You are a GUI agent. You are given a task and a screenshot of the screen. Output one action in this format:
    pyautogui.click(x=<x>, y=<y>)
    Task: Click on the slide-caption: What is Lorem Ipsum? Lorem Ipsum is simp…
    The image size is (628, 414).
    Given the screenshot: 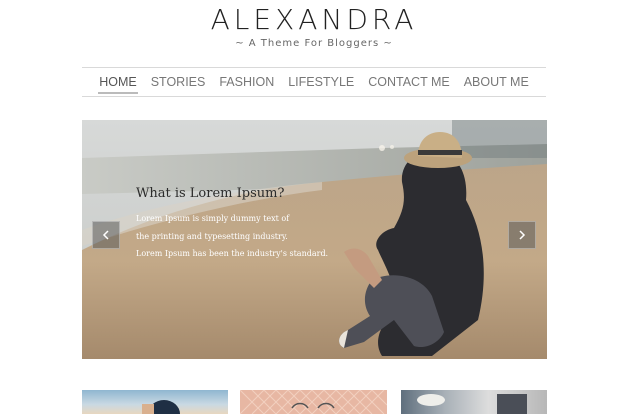 What is the action you would take?
    pyautogui.click(x=232, y=224)
    